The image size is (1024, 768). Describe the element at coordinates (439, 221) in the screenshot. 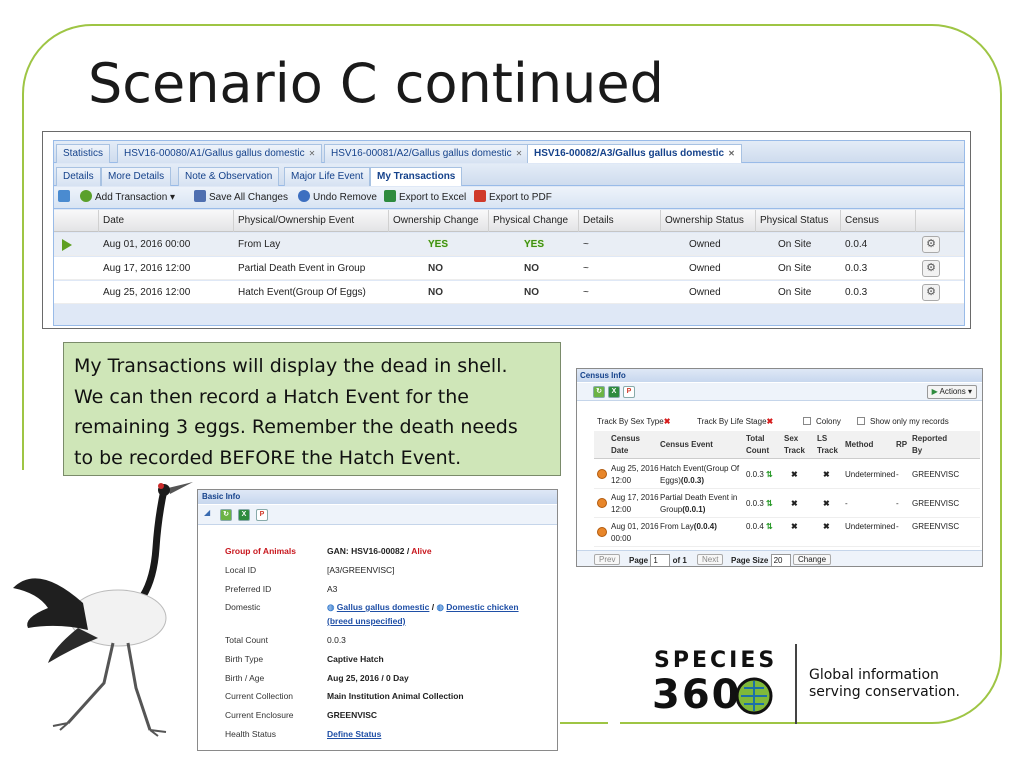

I see `column-header-ownership-change: Ownership Change` at that location.